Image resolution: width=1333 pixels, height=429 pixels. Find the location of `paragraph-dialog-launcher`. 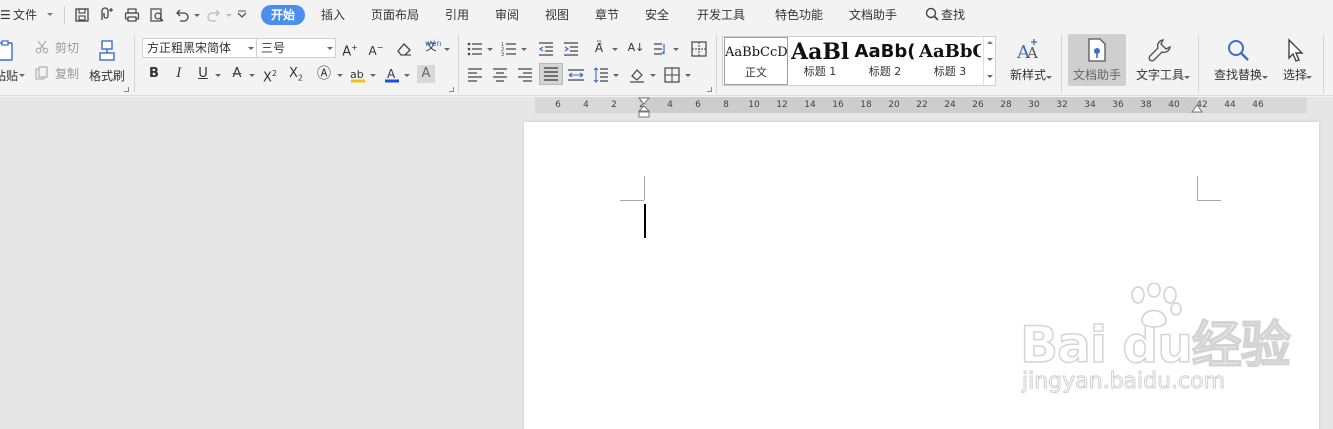

paragraph-dialog-launcher is located at coordinates (709, 89).